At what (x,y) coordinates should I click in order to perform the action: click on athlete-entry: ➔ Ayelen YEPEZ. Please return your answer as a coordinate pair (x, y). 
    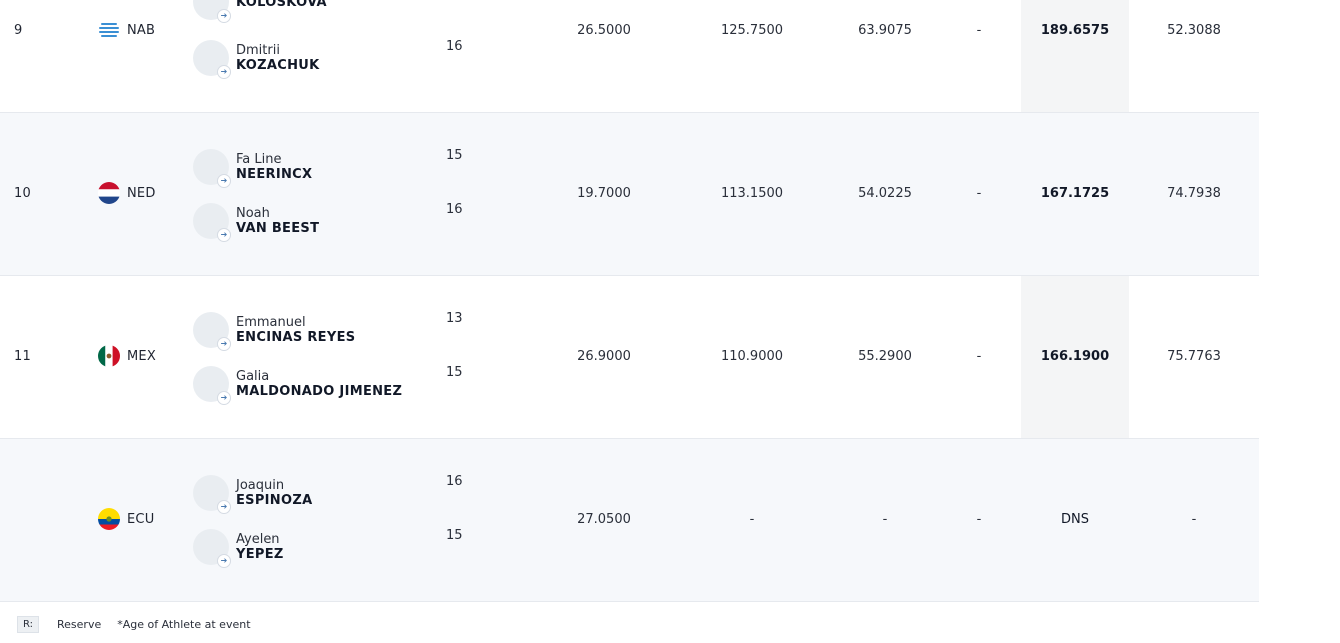
    Looking at the image, I should click on (238, 548).